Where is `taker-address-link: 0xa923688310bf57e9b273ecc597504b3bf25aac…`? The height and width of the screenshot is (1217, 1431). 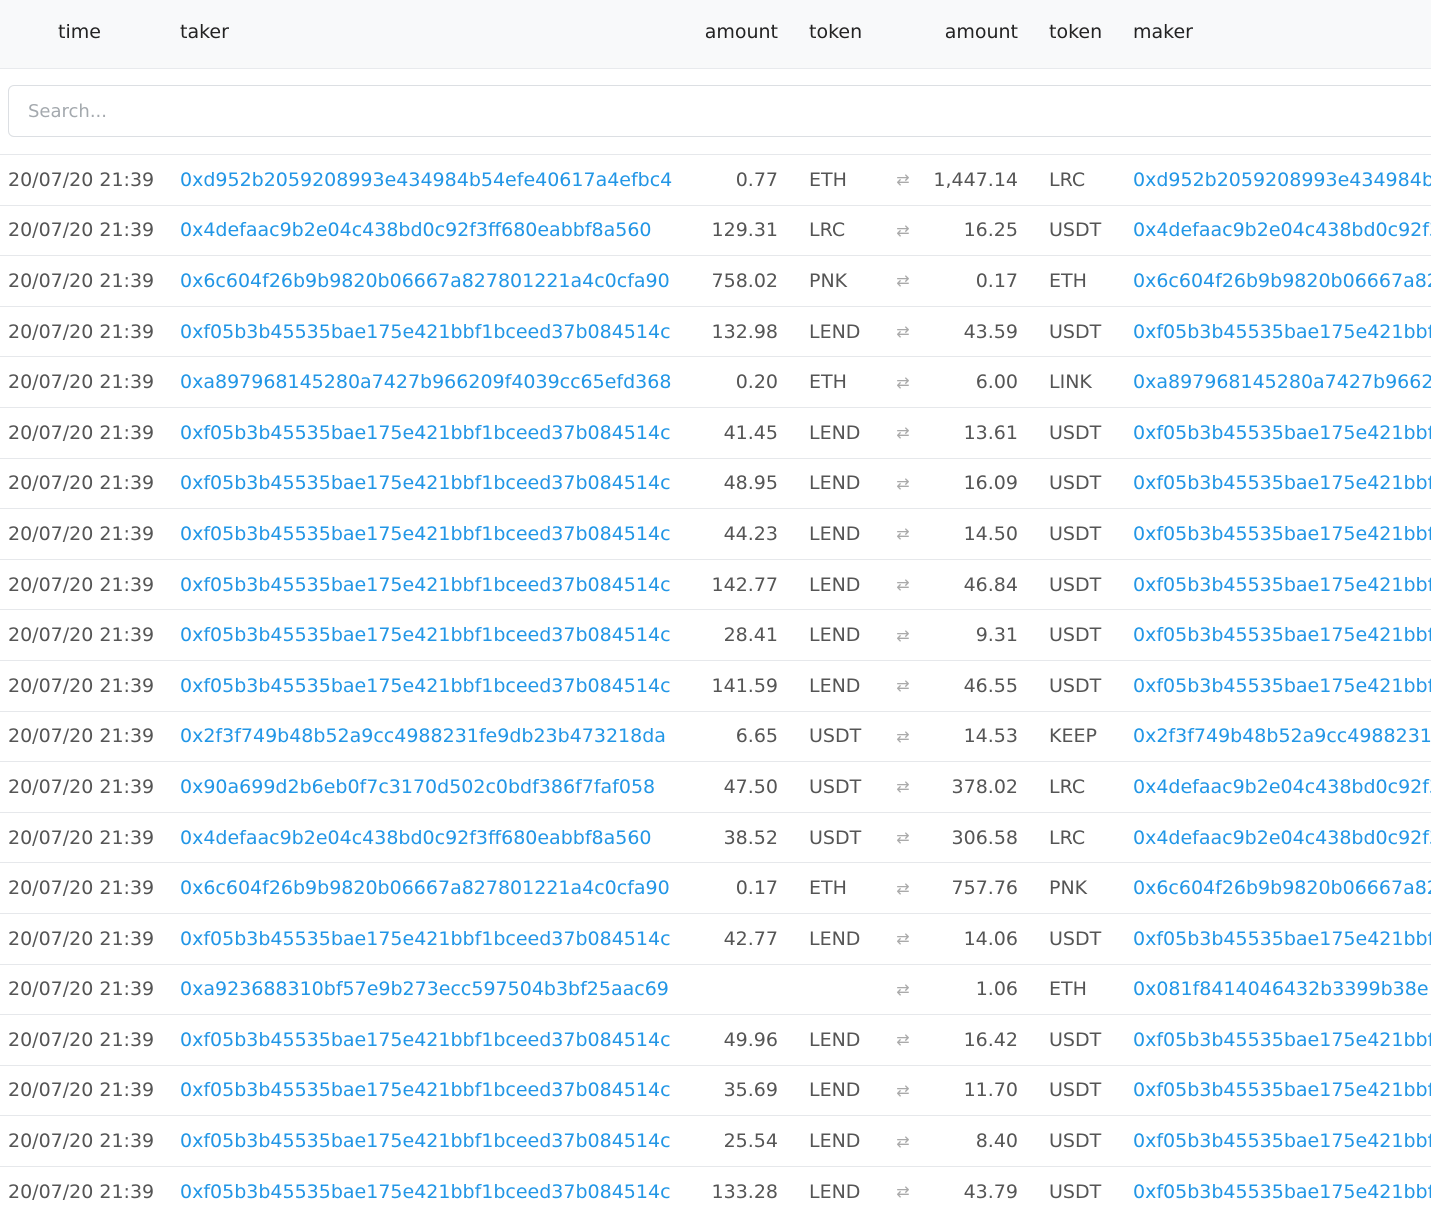 taker-address-link: 0xa923688310bf57e9b273ecc597504b3bf25aac… is located at coordinates (440, 990).